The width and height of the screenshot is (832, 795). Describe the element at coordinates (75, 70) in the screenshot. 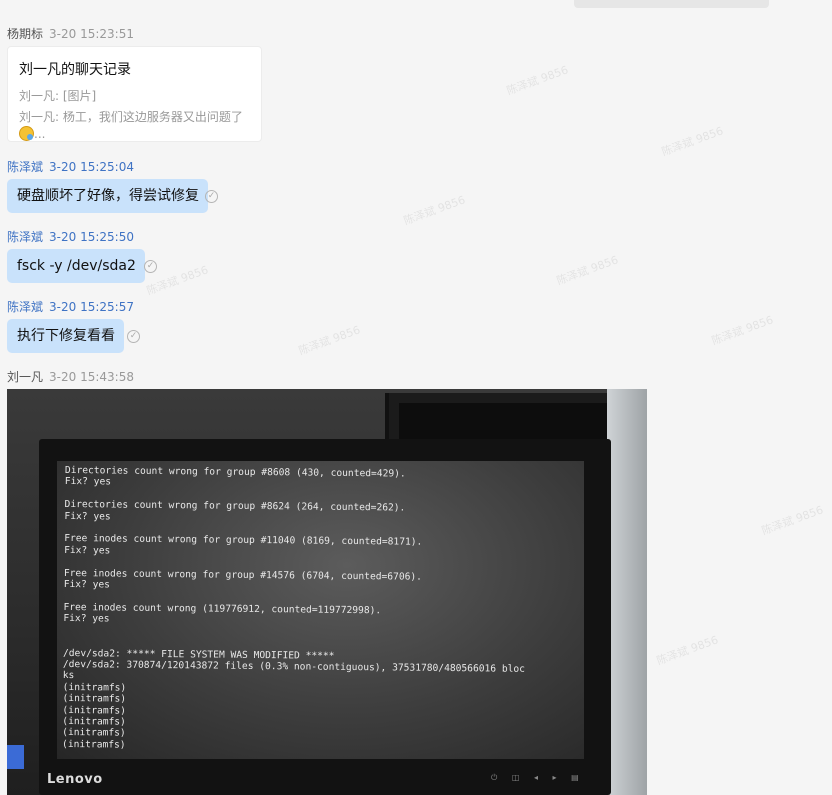

I see `chat-record-title: 刘一凡的聊天记录` at that location.